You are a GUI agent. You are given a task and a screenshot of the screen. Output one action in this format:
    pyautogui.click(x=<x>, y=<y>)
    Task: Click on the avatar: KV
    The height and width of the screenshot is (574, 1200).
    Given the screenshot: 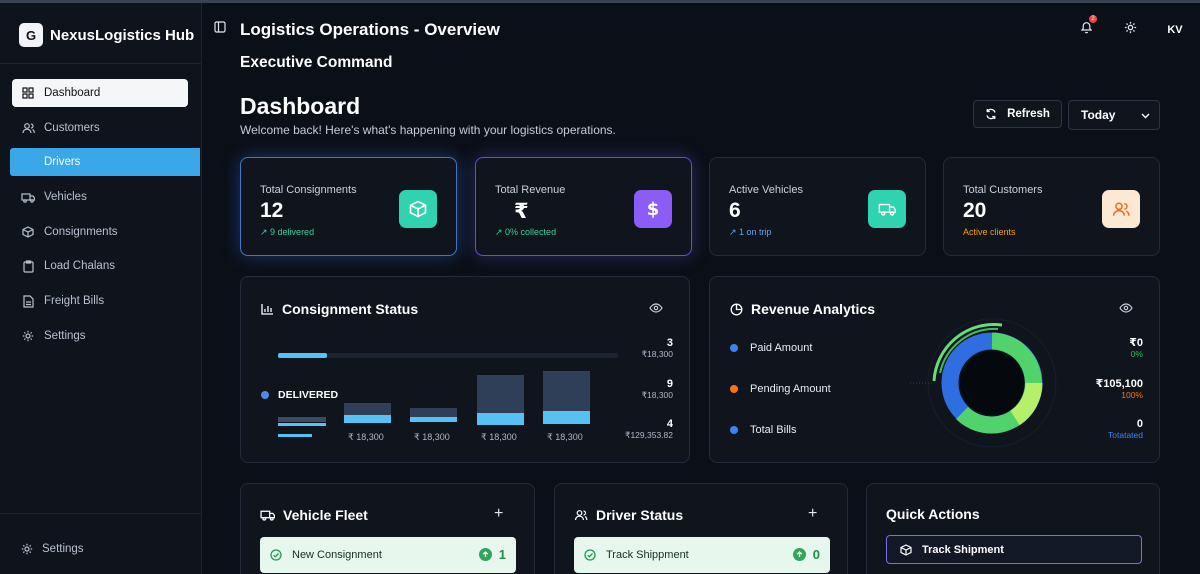 What is the action you would take?
    pyautogui.click(x=1175, y=30)
    